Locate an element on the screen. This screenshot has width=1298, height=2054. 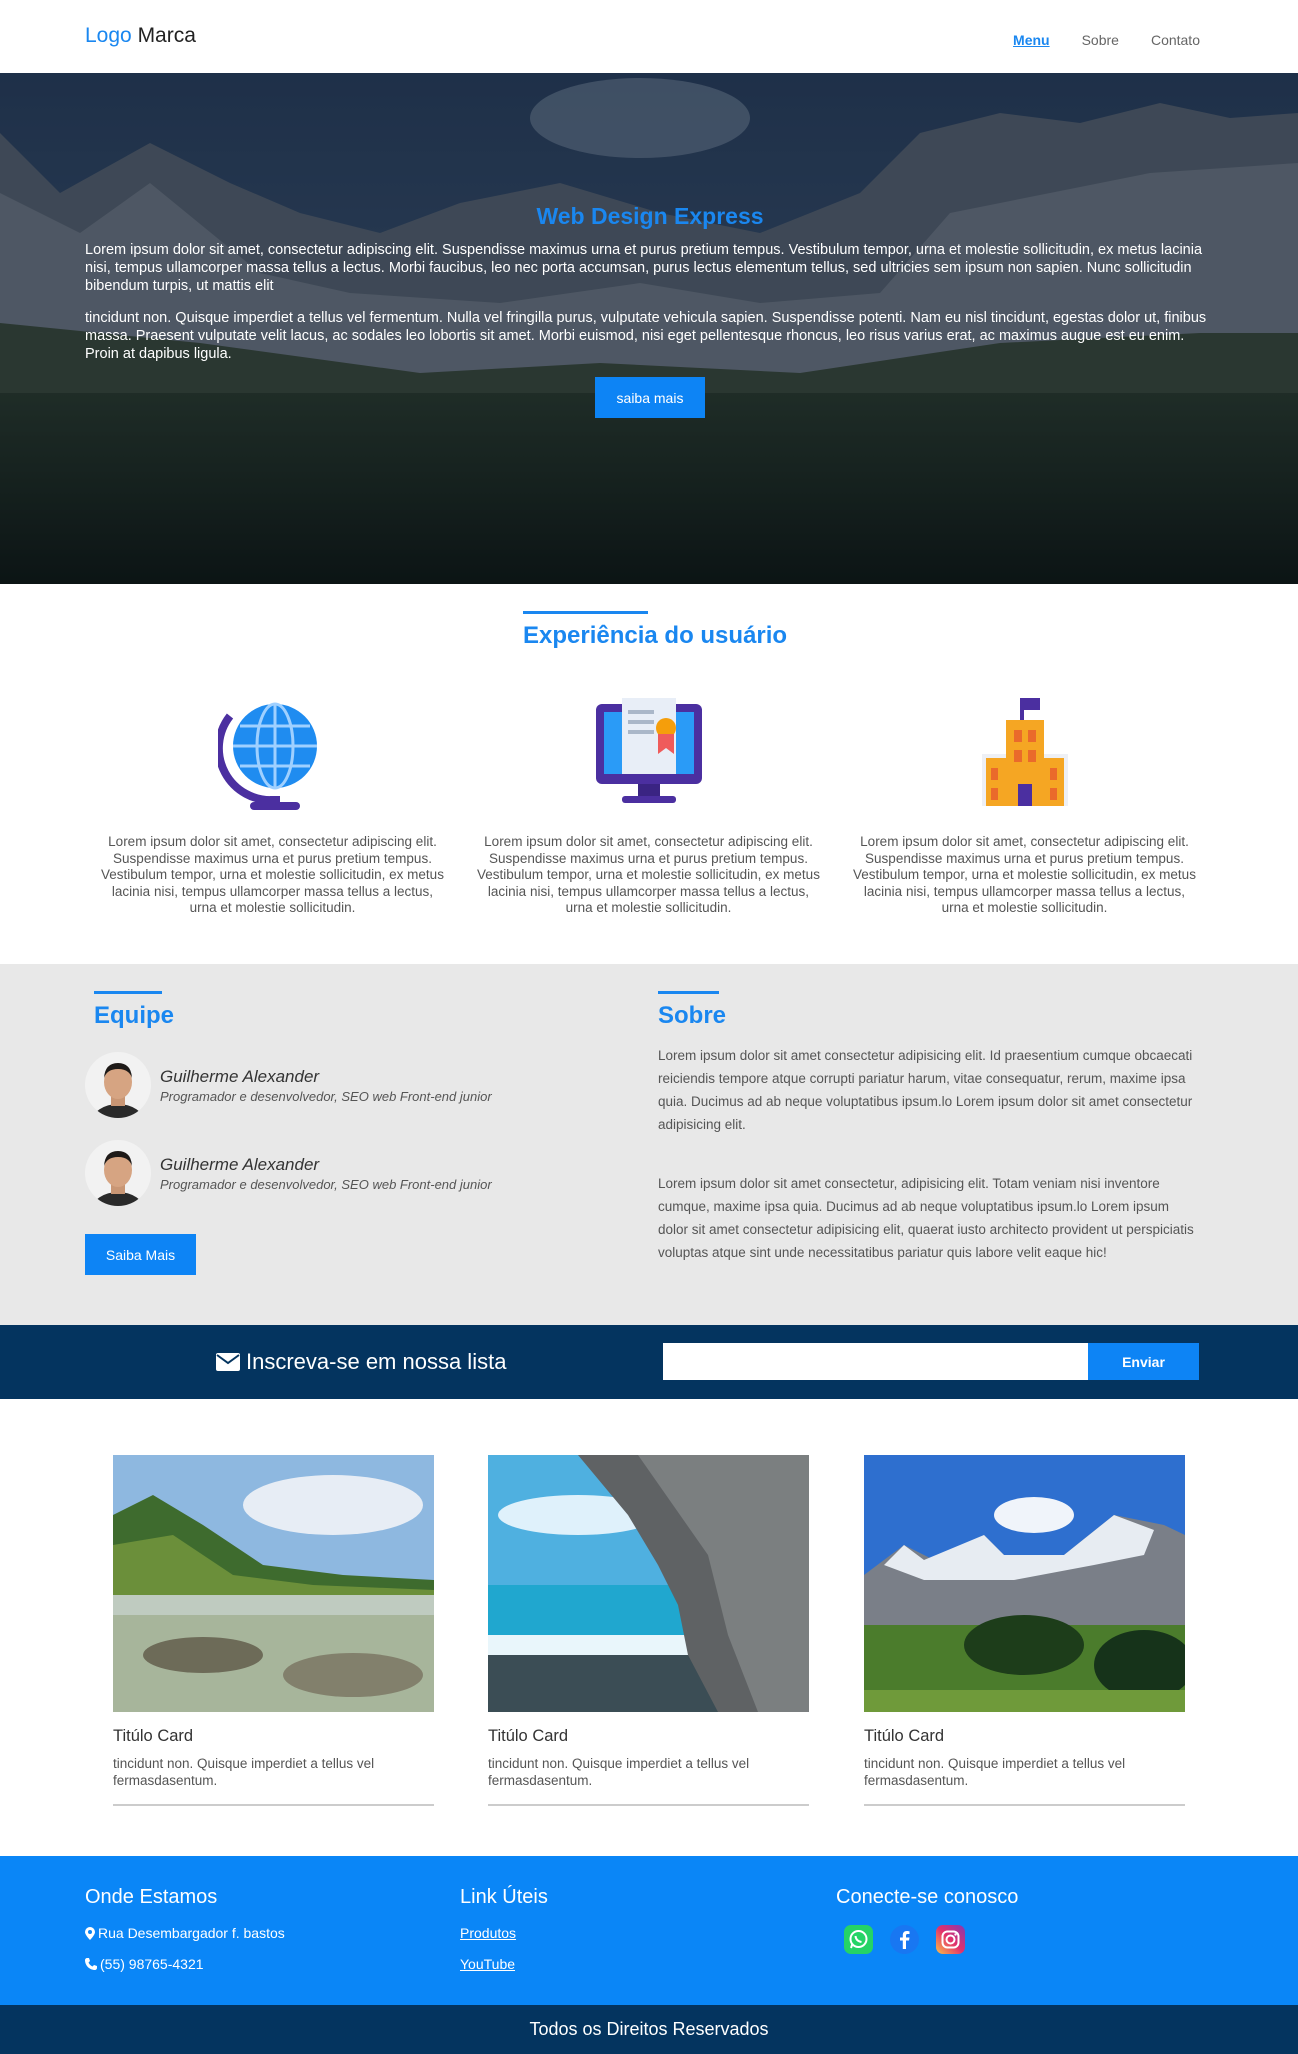
social-icons is located at coordinates (931, 1939).